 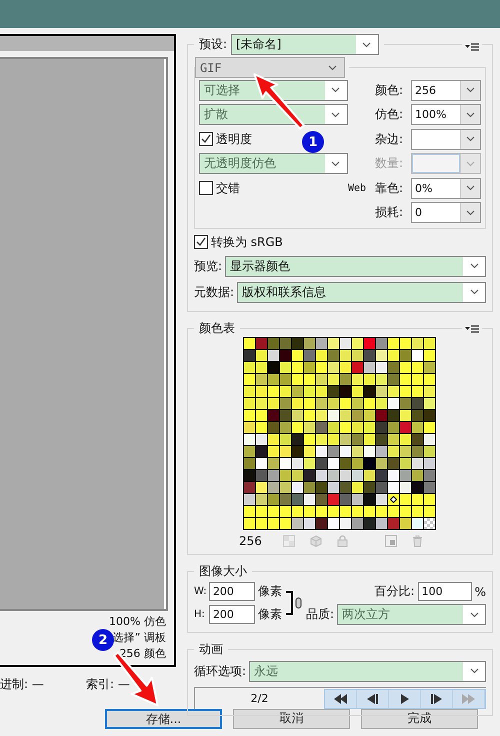 What do you see at coordinates (200, 614) in the screenshot?
I see `field-label: H:` at bounding box center [200, 614].